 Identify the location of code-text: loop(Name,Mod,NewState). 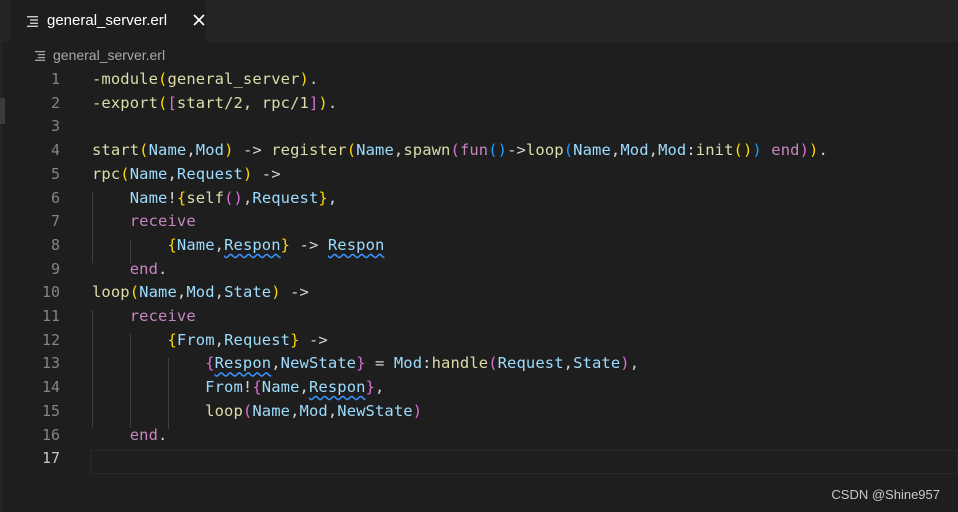
(257, 411).